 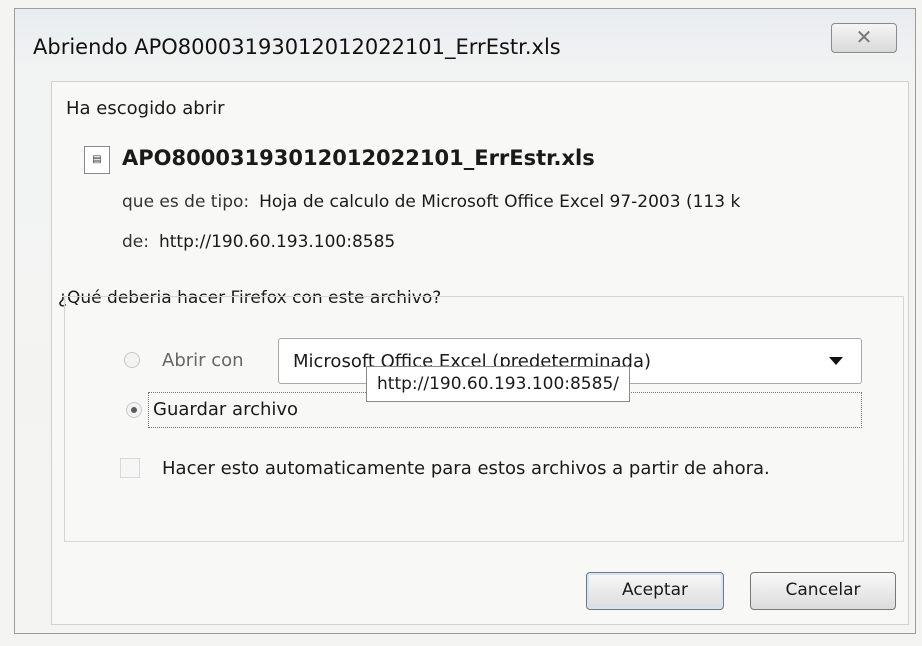 I want to click on open-with-radio, so click(x=132, y=360).